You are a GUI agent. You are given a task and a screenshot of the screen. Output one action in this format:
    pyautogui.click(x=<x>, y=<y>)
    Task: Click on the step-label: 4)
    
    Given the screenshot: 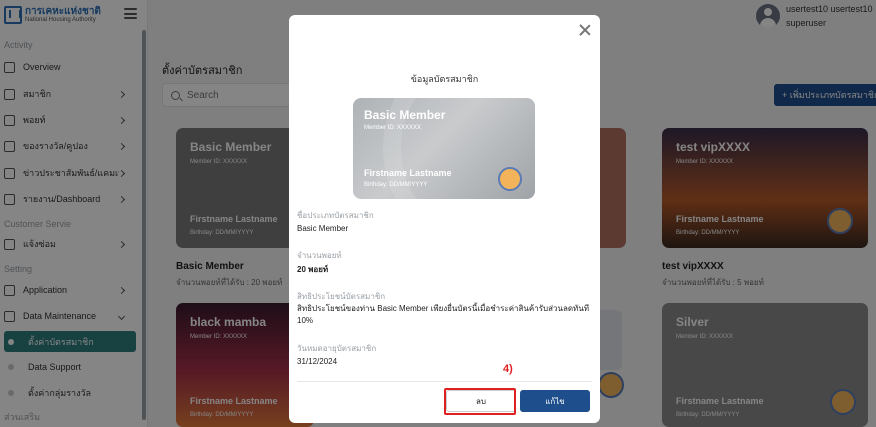 What is the action you would take?
    pyautogui.click(x=508, y=369)
    